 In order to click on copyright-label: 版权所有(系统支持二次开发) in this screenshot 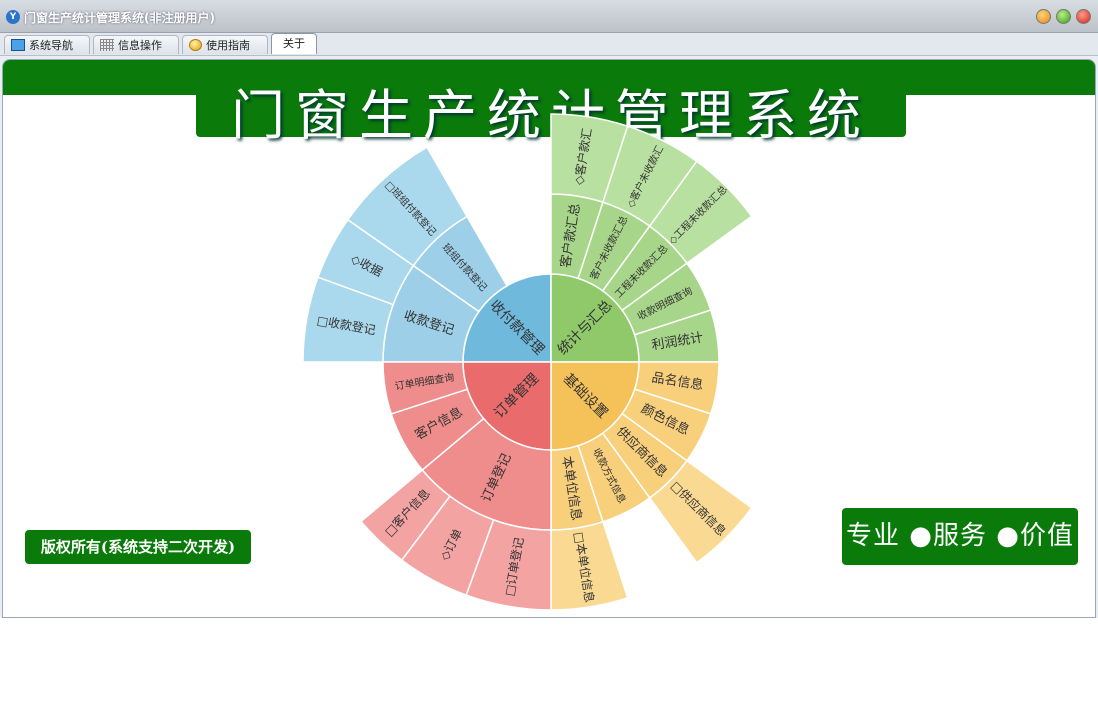, I will do `click(138, 547)`.